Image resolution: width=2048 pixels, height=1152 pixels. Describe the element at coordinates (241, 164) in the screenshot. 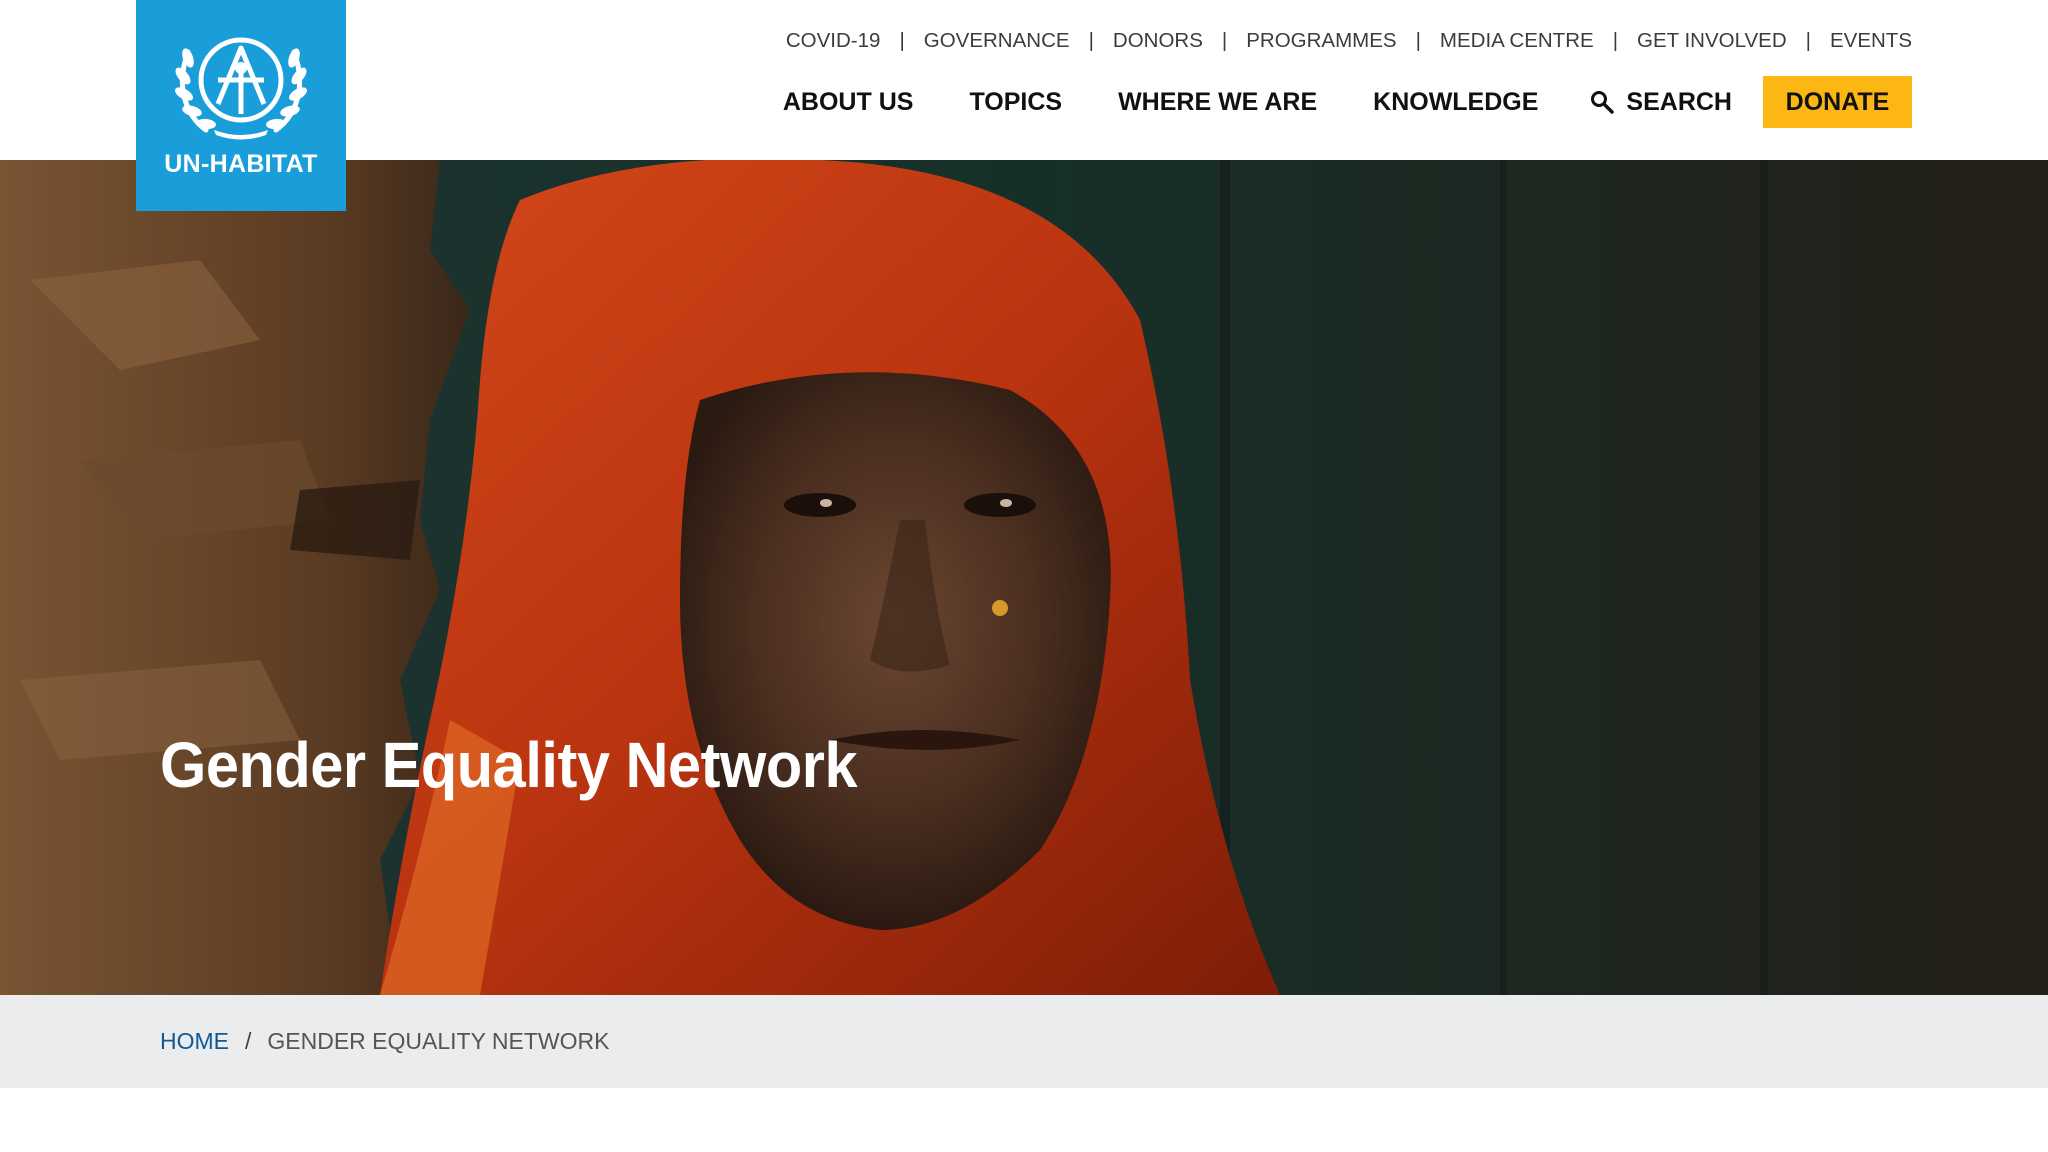

I see `logo-text: UN-HABITAT` at that location.